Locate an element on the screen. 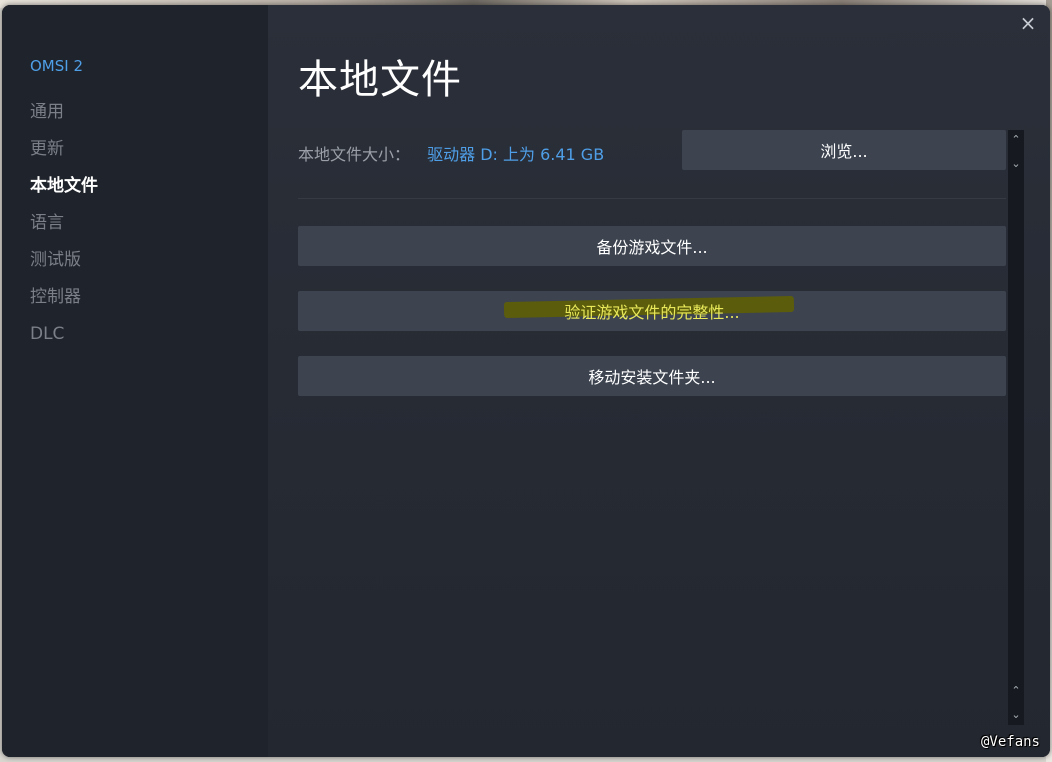  divider is located at coordinates (652, 198).